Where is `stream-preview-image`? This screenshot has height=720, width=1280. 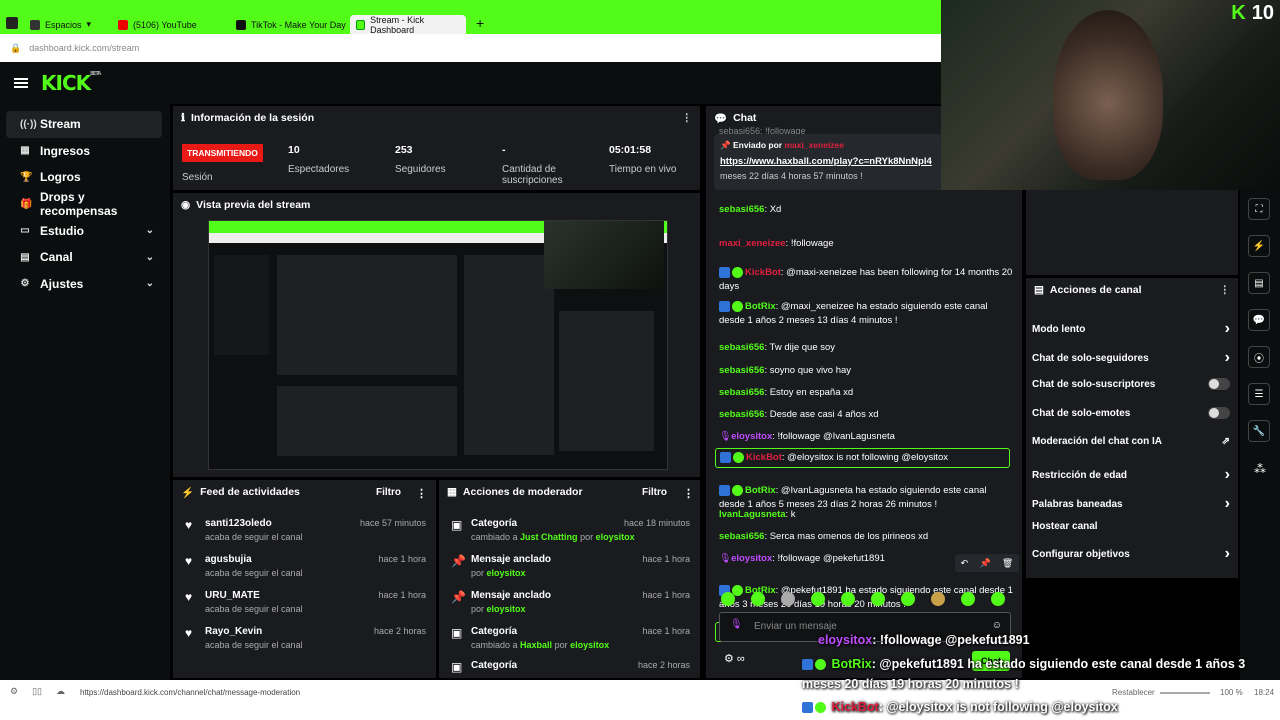 stream-preview-image is located at coordinates (438, 345).